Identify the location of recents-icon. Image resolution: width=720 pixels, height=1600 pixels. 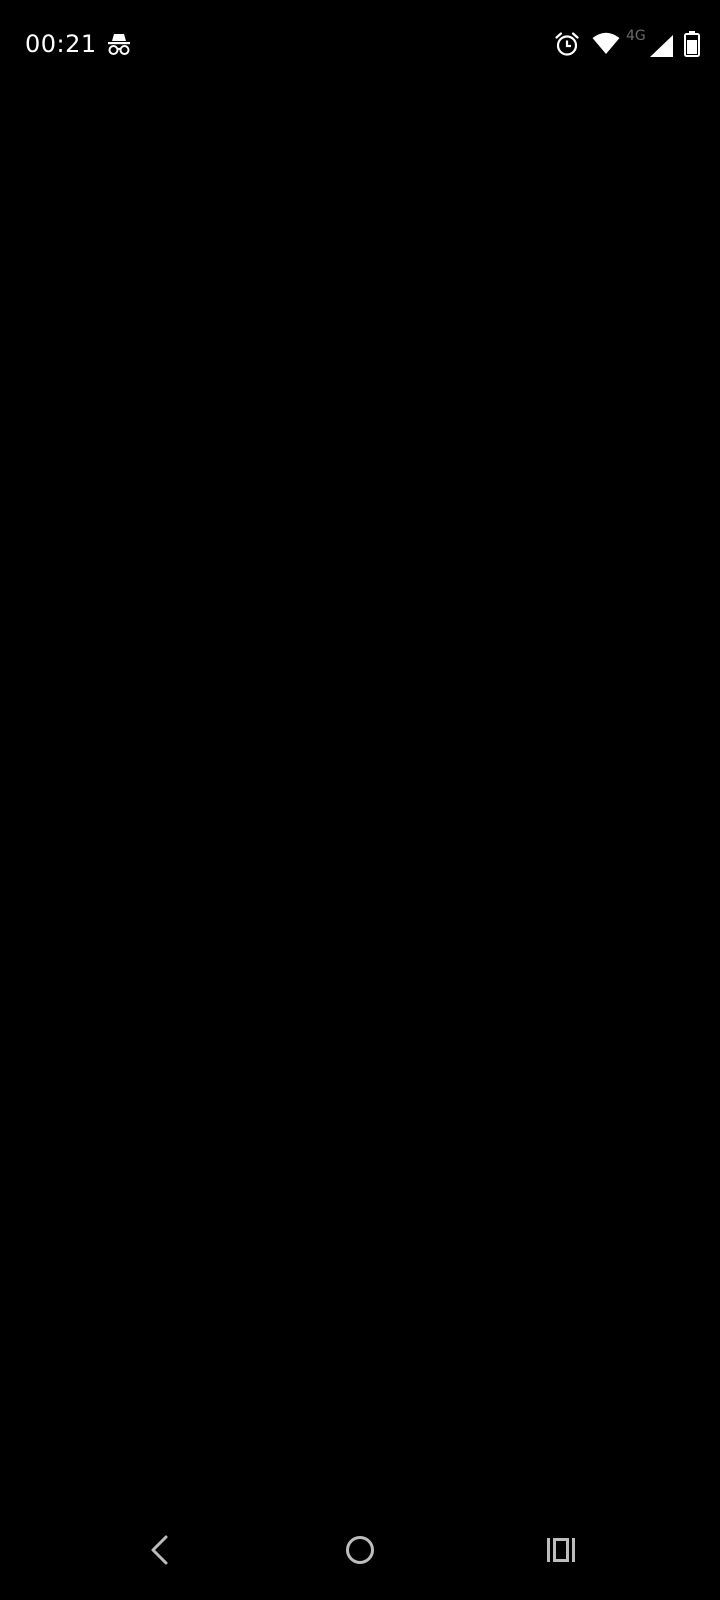
(561, 1550).